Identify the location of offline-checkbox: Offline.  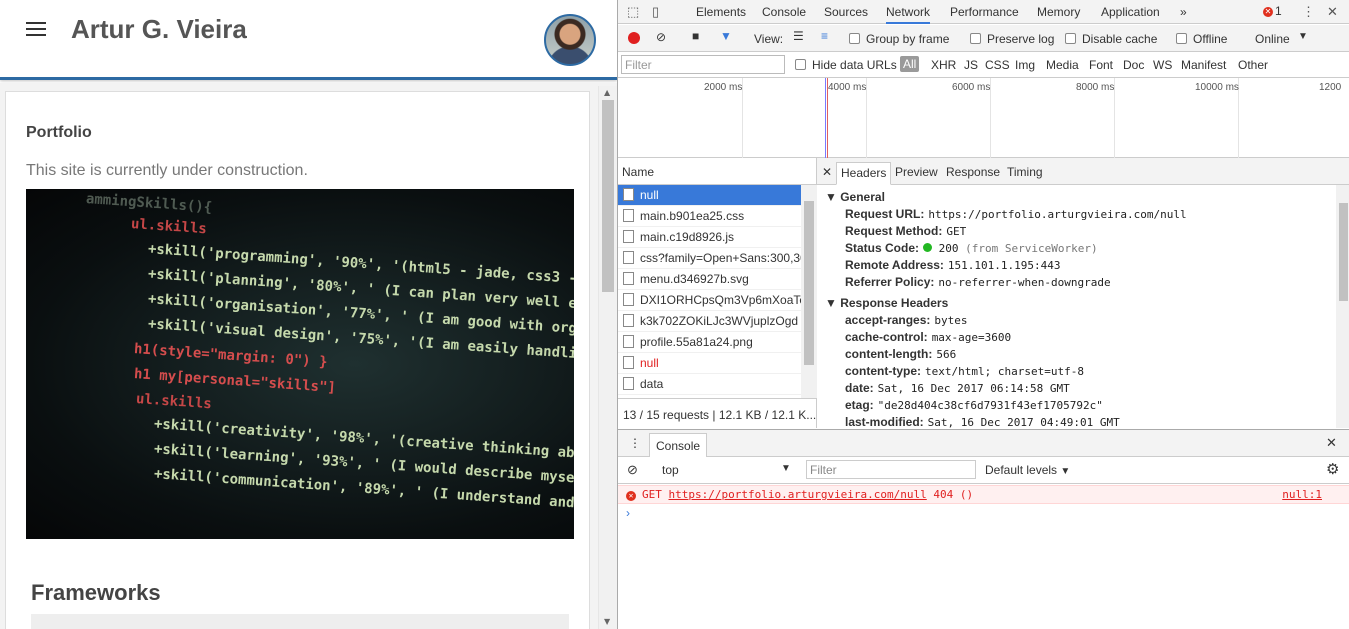
(1201, 39).